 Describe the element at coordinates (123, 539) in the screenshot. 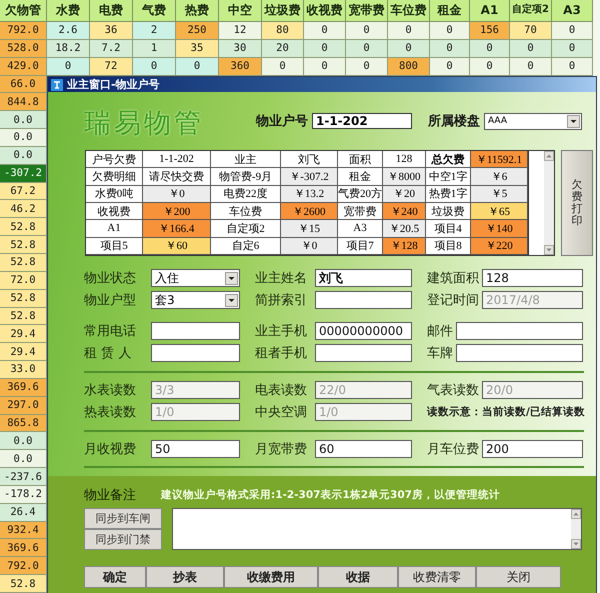

I see `sync-button: 同步到门禁` at that location.